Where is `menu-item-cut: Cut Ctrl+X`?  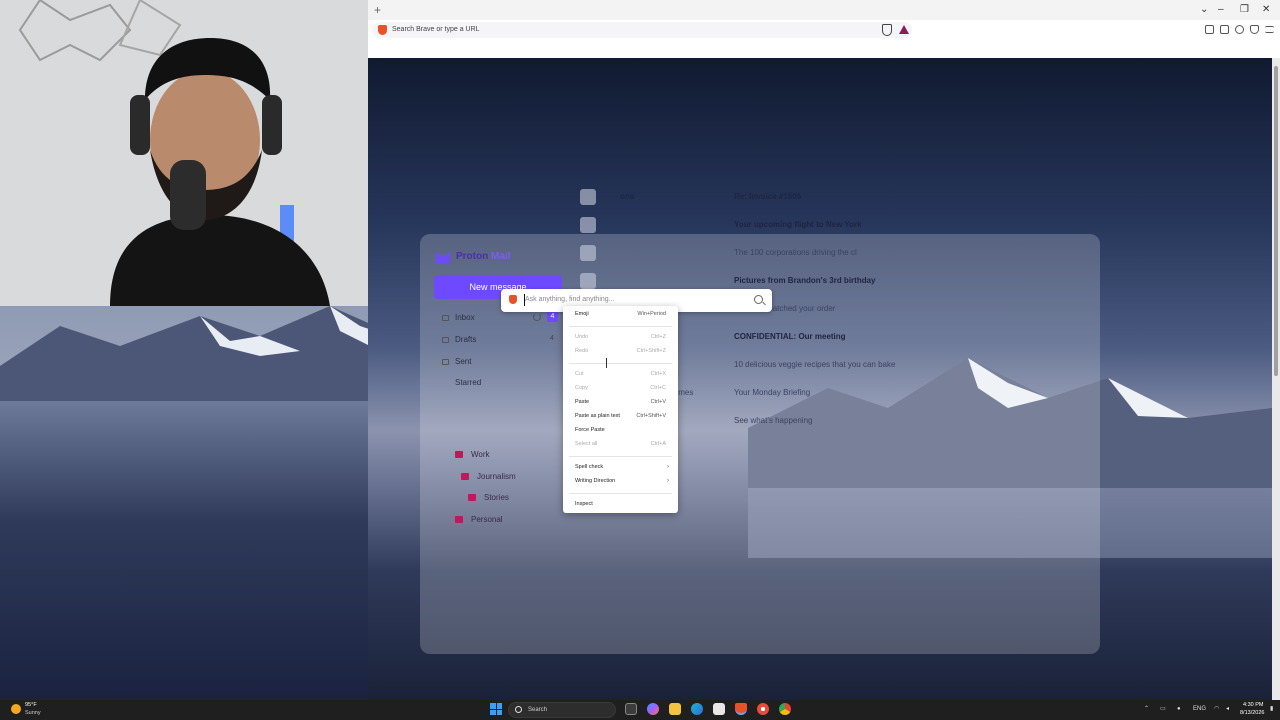
menu-item-cut: Cut Ctrl+X is located at coordinates (620, 374).